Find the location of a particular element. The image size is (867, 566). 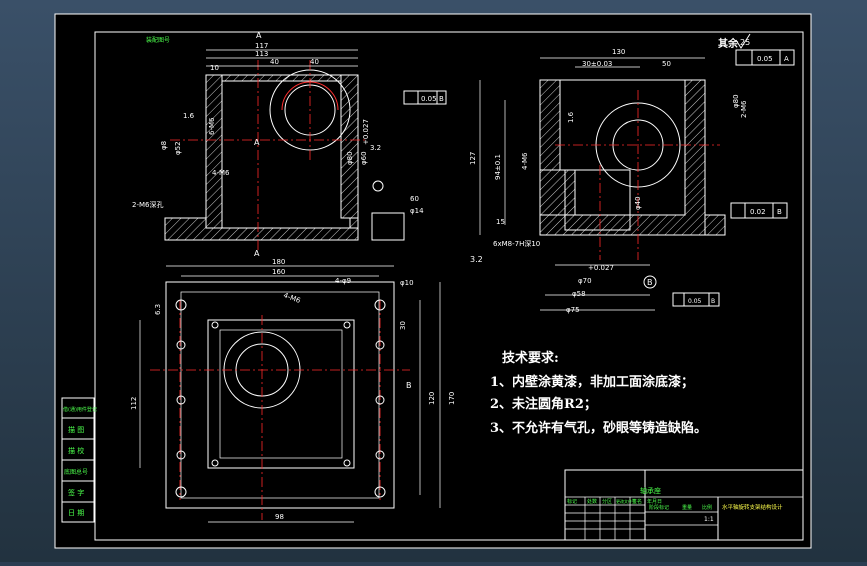

front-datum-letter: B is located at coordinates (441, 99).